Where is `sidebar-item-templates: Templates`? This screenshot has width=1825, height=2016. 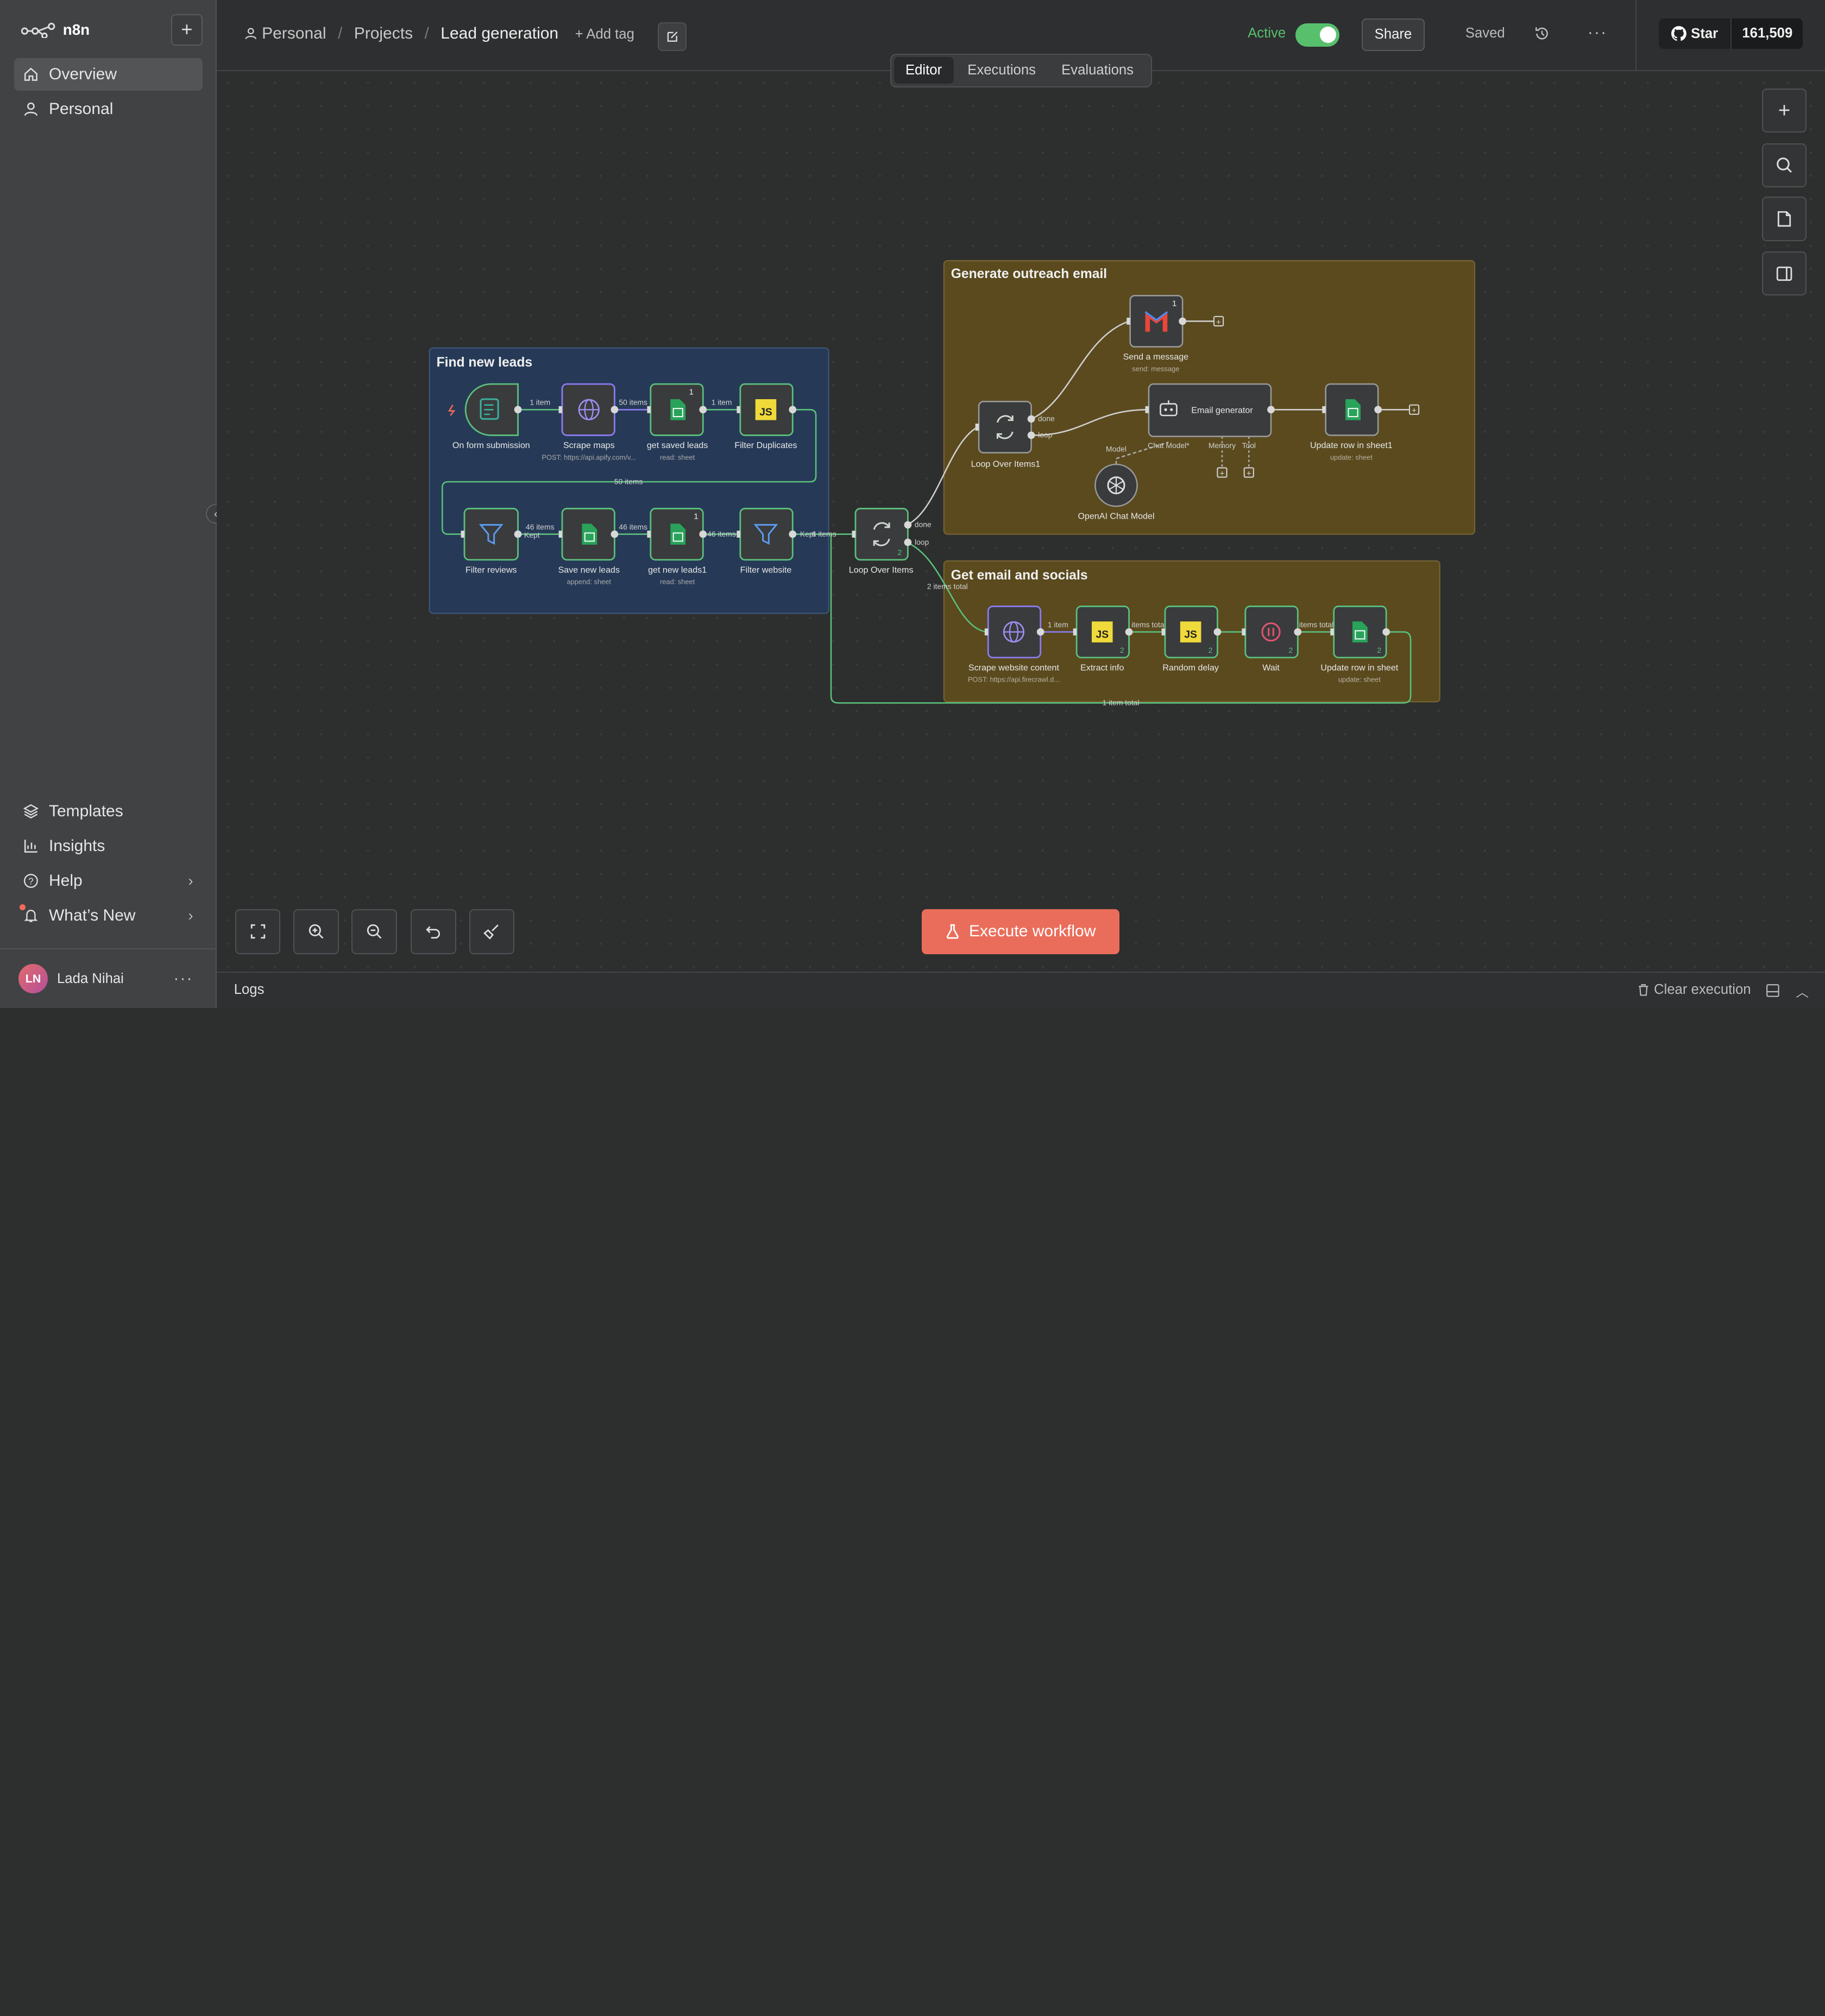 sidebar-item-templates: Templates is located at coordinates (108, 811).